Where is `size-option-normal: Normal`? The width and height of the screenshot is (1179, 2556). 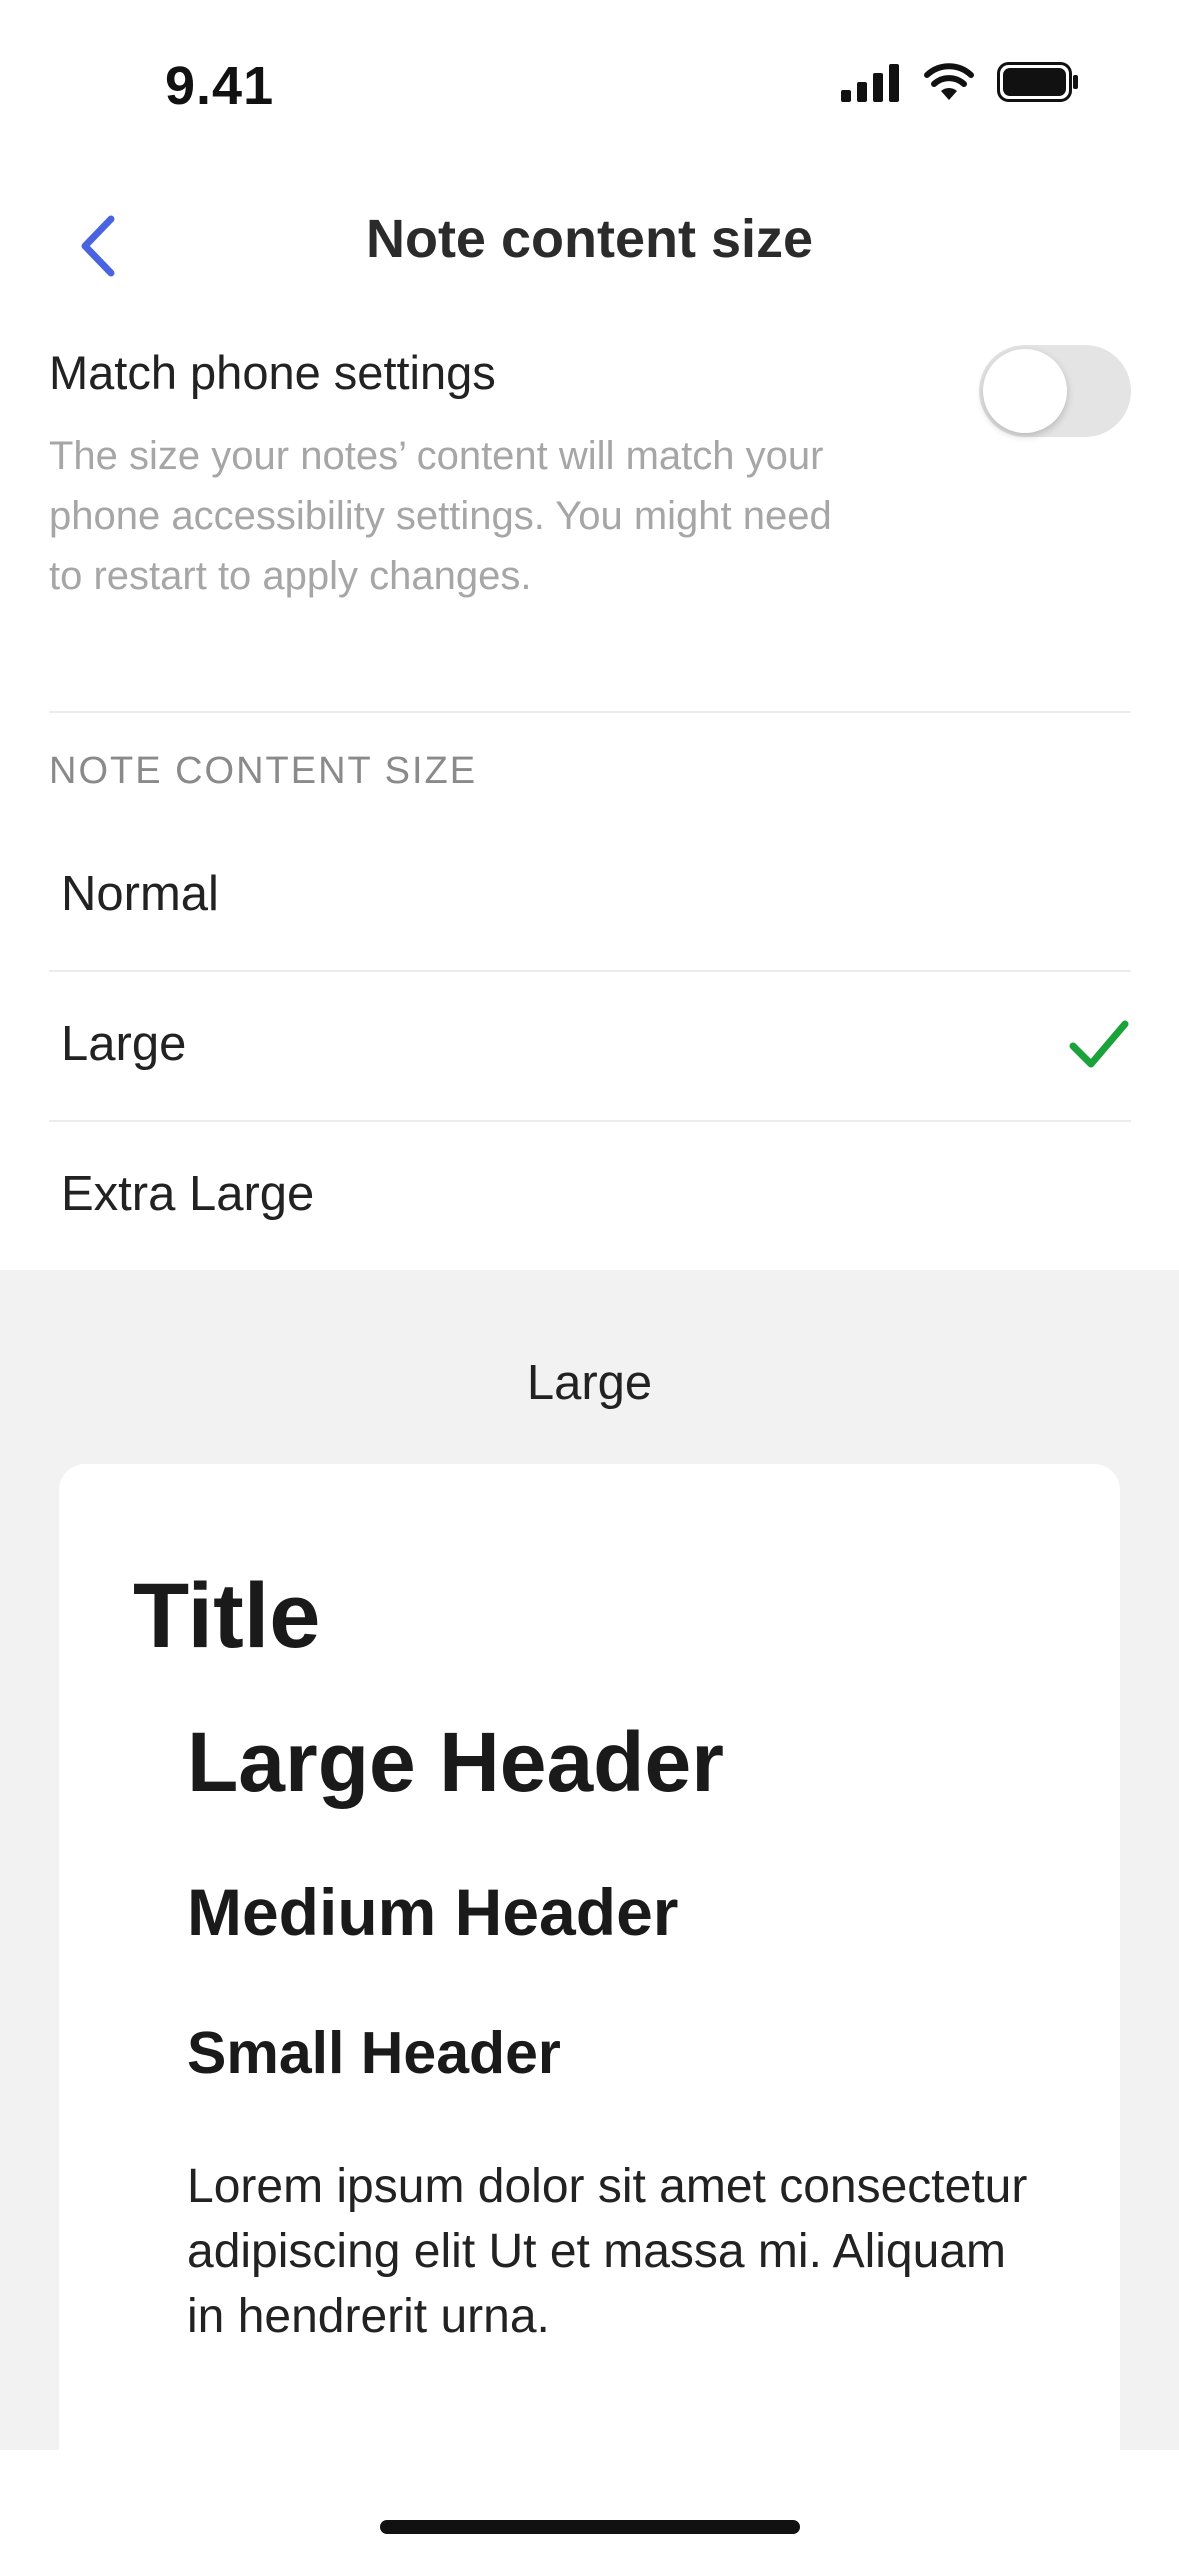 size-option-normal: Normal is located at coordinates (590, 897).